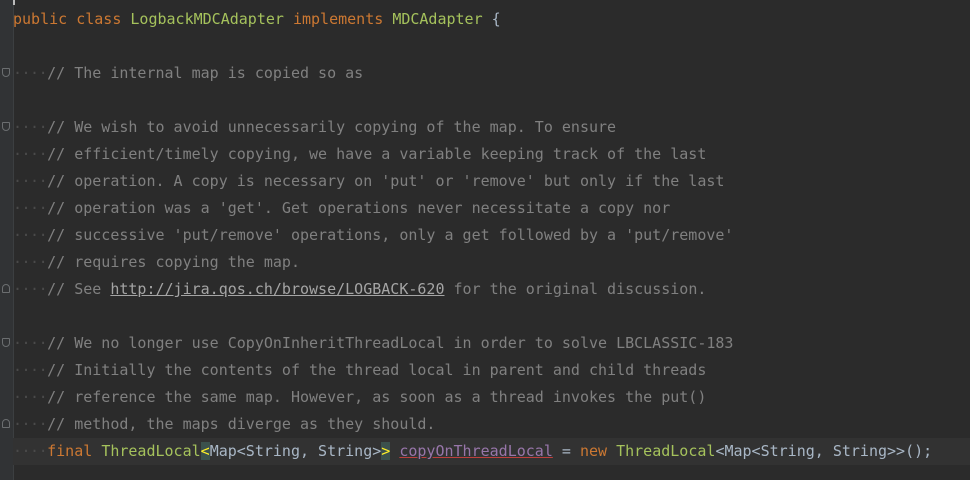  Describe the element at coordinates (70, 451) in the screenshot. I see `keyword-final: final` at that location.